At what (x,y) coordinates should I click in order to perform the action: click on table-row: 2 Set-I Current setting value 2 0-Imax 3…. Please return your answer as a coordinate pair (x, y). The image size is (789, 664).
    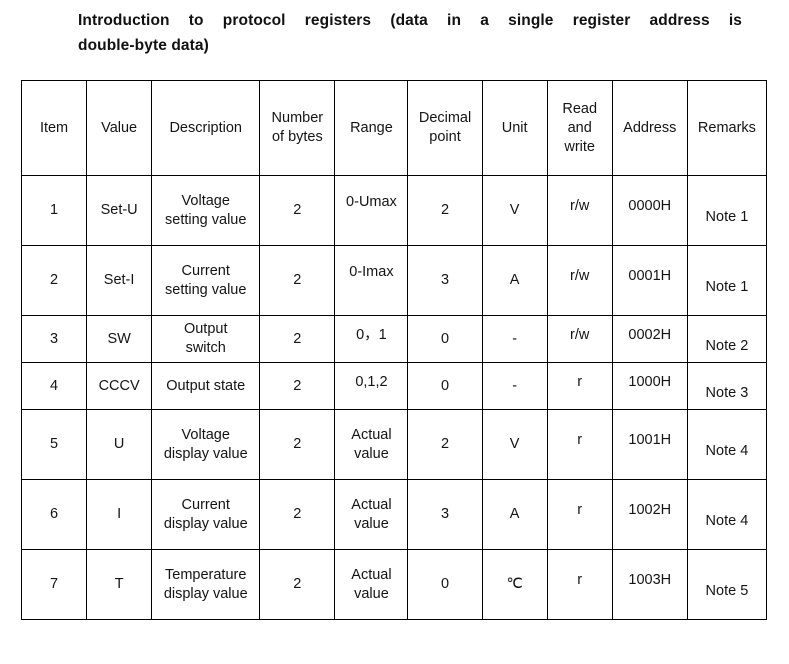
    Looking at the image, I should click on (394, 280).